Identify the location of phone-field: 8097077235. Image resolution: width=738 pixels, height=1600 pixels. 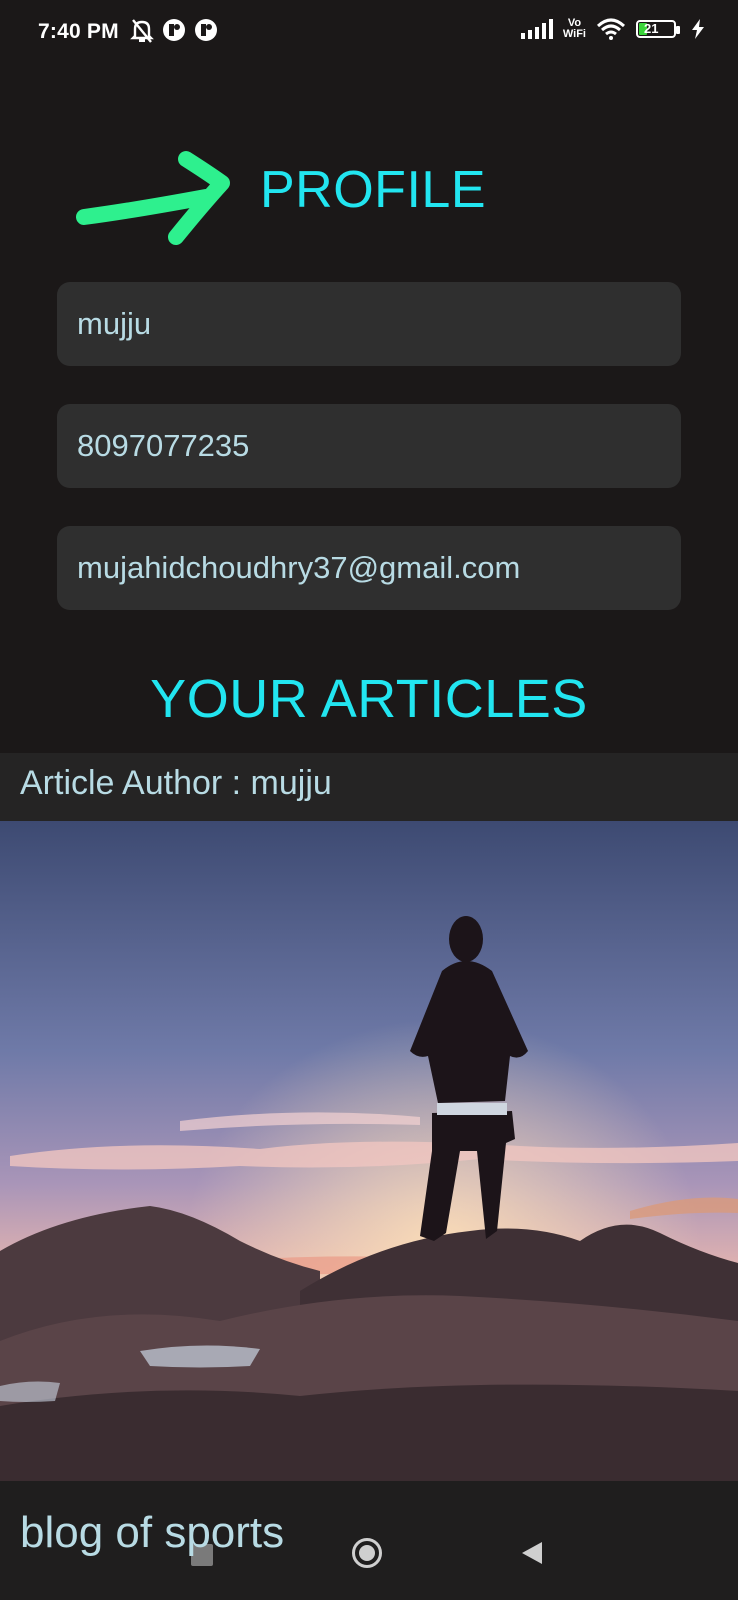
(369, 446).